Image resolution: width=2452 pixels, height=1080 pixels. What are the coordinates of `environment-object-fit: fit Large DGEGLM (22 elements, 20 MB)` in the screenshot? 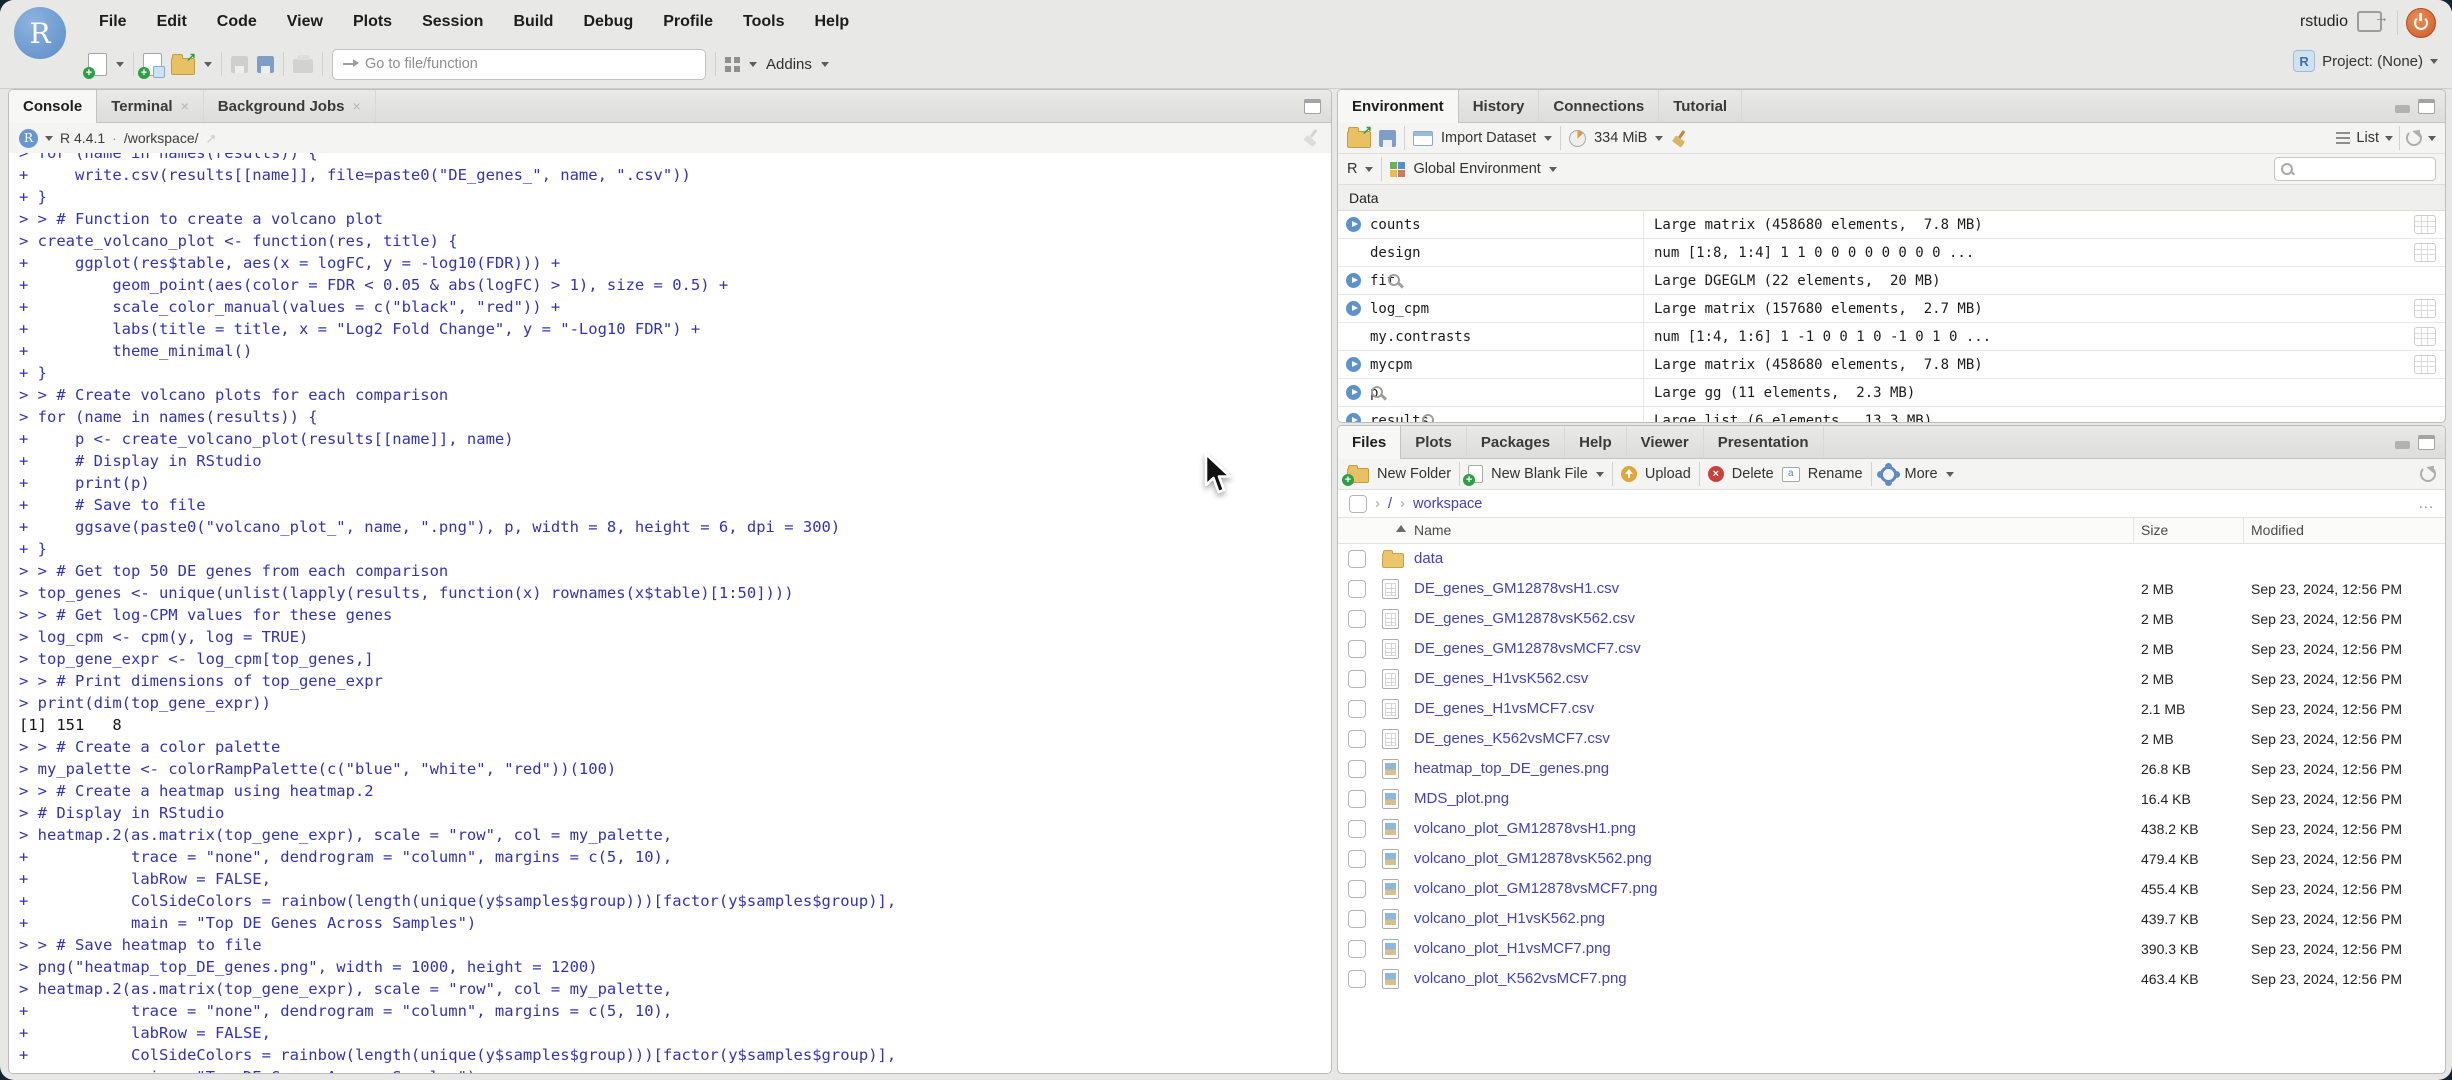 It's located at (1891, 281).